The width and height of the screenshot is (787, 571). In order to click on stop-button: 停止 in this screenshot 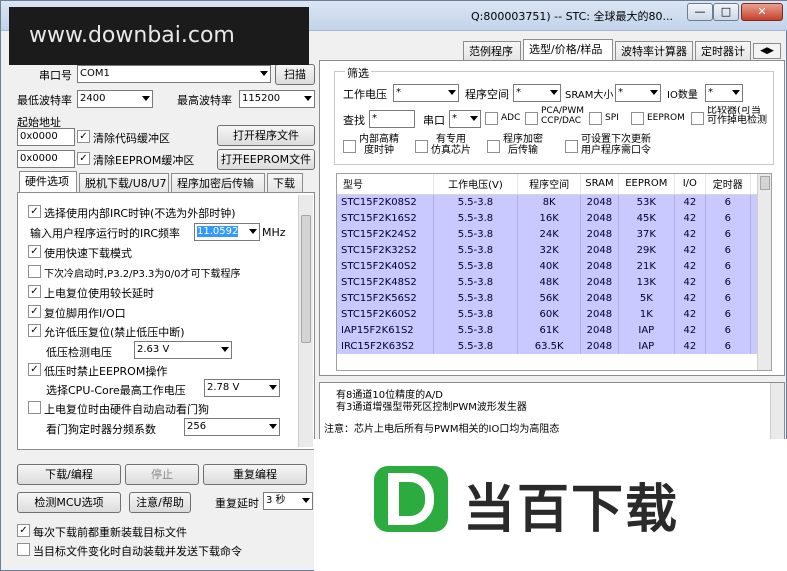, I will do `click(162, 474)`.